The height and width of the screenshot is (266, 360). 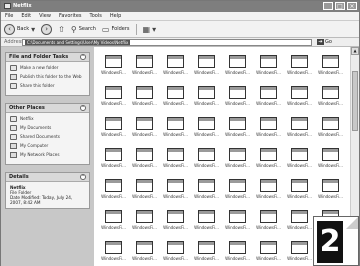 I want to click on folders-button: ▭ Folders, so click(x=116, y=29).